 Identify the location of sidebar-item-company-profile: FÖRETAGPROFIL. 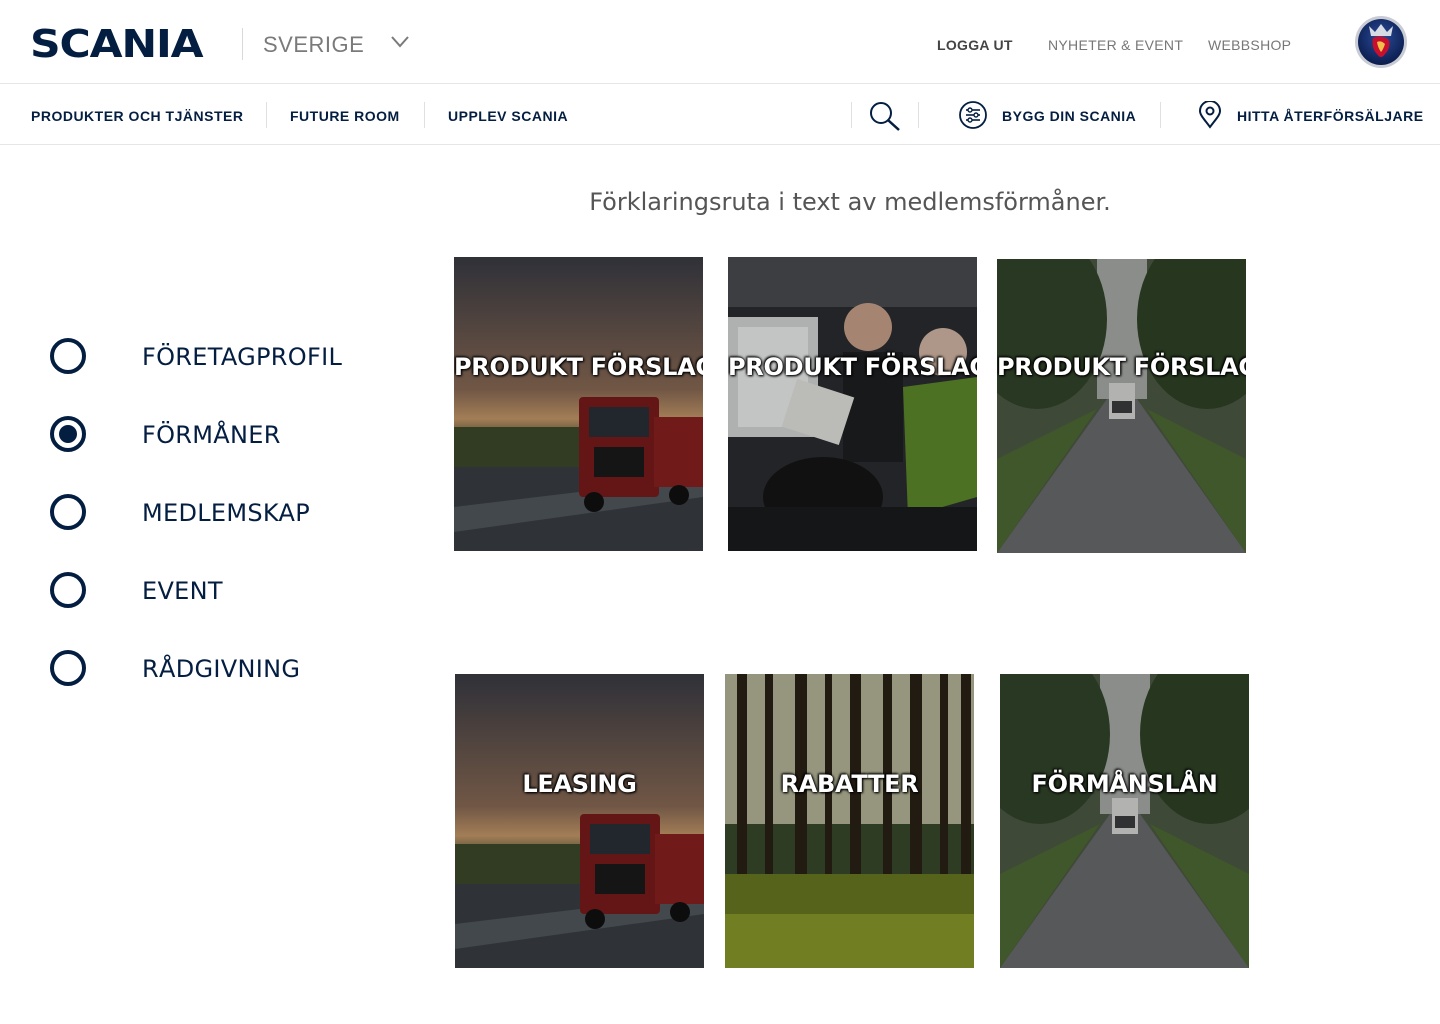
(210, 356).